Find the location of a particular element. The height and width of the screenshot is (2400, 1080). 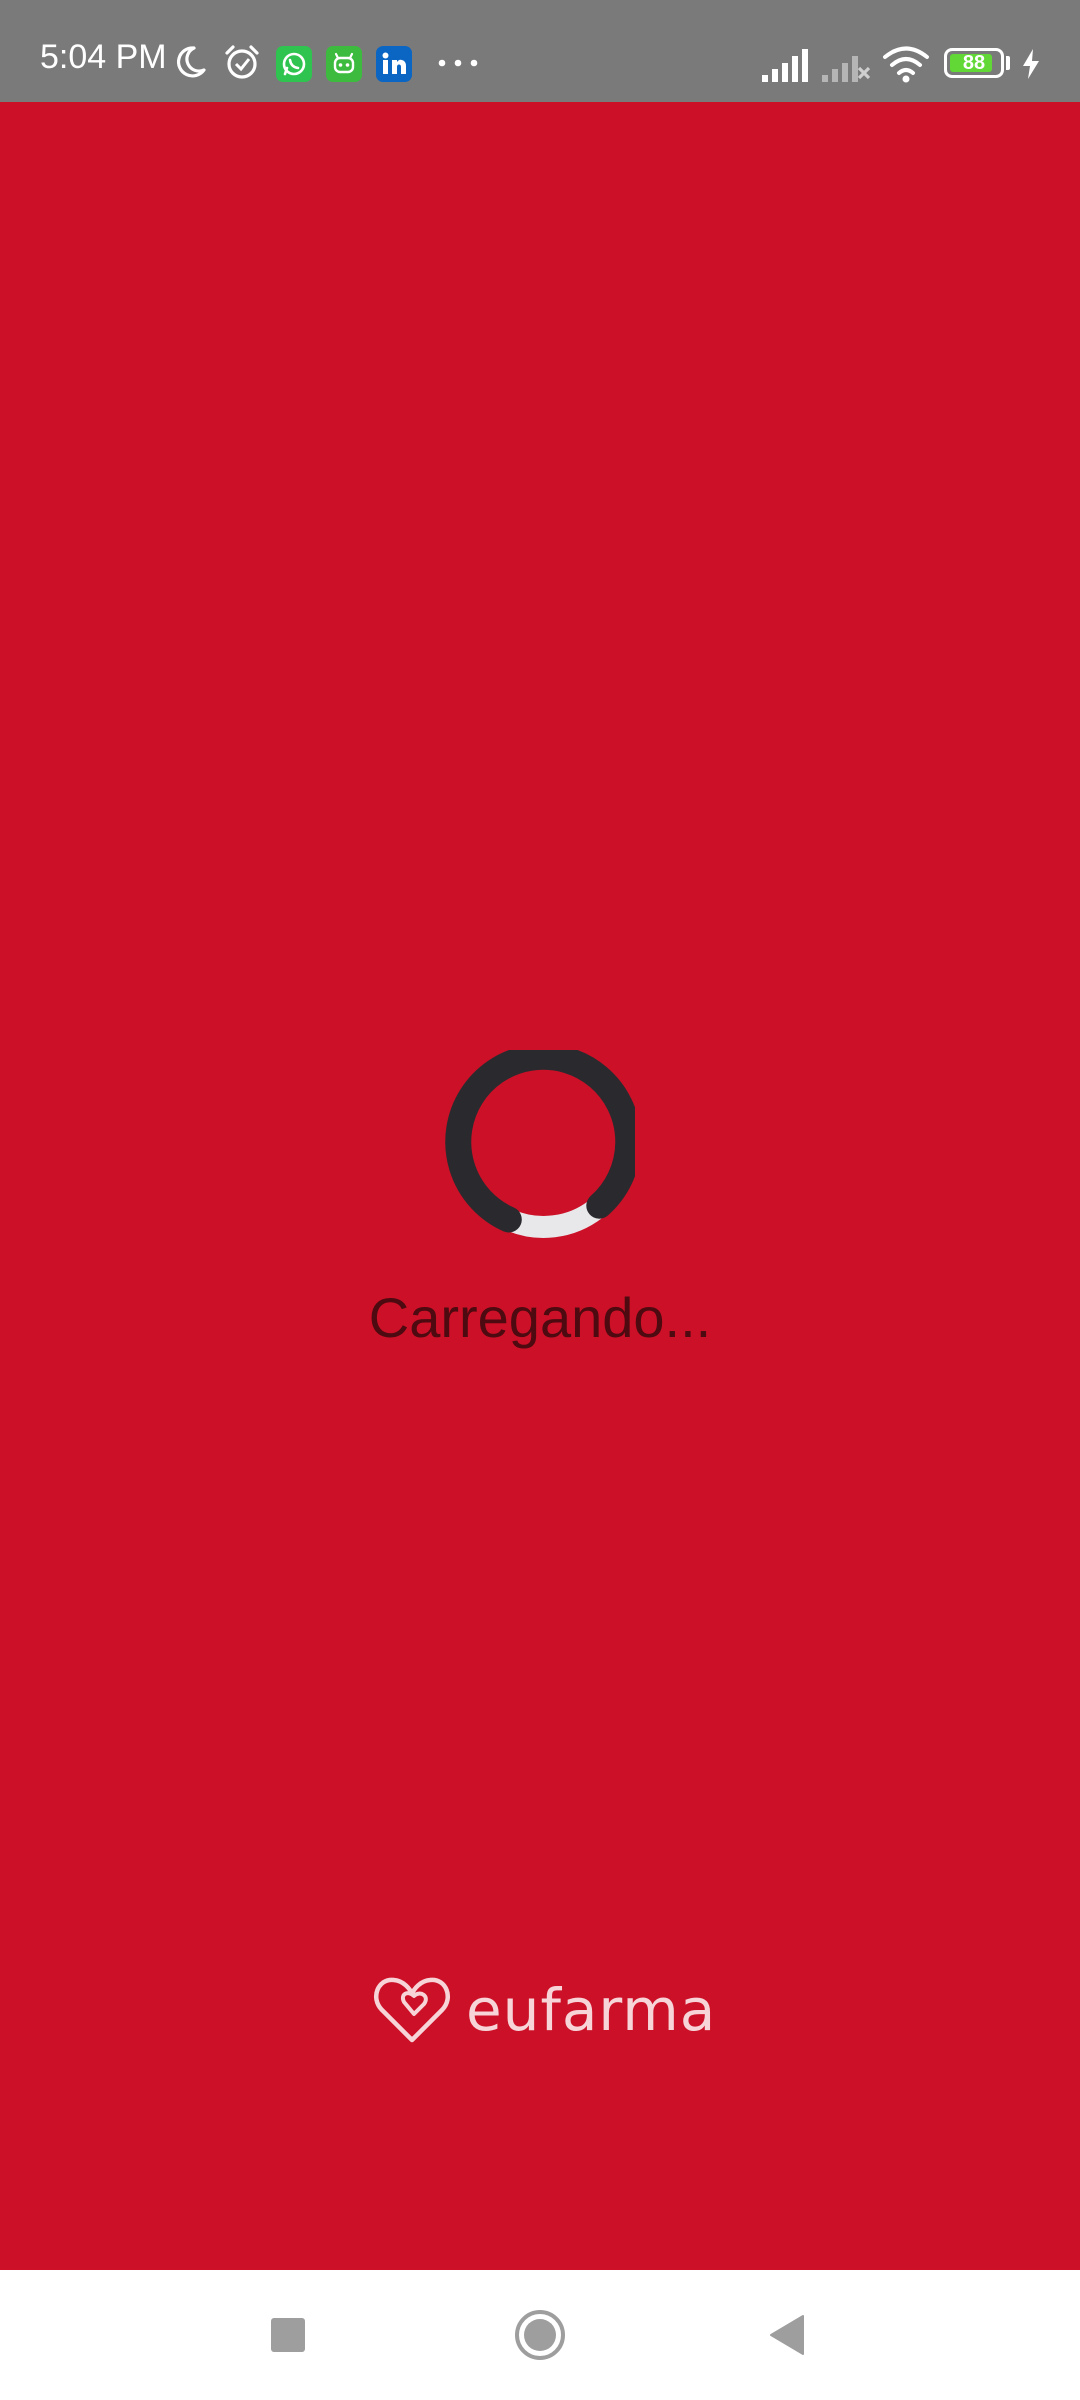

battery-tip is located at coordinates (1008, 63).